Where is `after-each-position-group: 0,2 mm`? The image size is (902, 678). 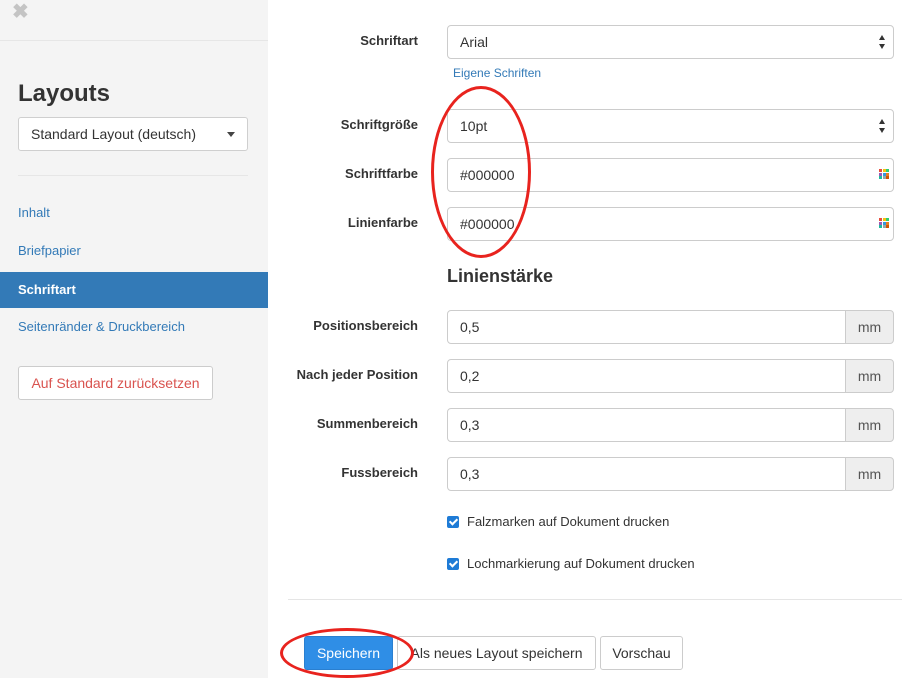 after-each-position-group: 0,2 mm is located at coordinates (670, 376).